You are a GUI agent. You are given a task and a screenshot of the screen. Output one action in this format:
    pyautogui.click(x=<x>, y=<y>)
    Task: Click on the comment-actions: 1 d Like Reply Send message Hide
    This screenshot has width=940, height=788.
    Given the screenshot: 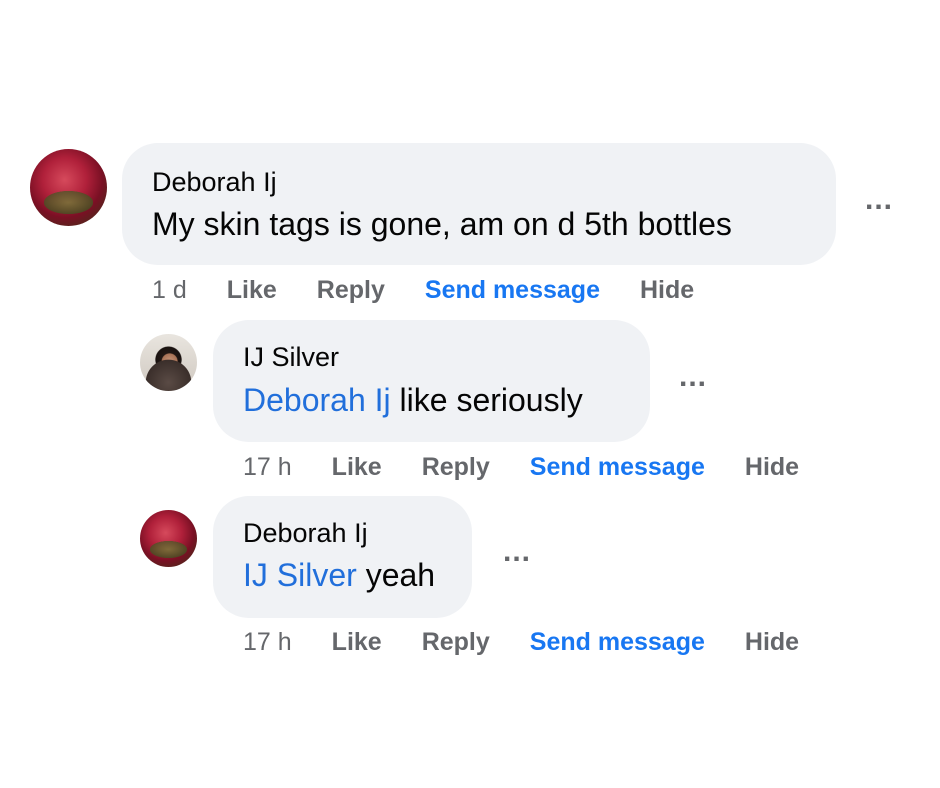 What is the action you would take?
    pyautogui.click(x=423, y=290)
    